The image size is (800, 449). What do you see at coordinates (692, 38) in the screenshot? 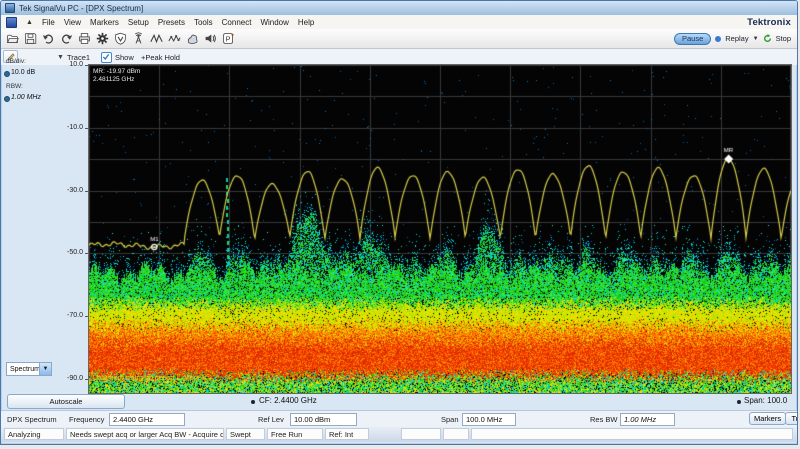
I see `pause-button: Pause` at bounding box center [692, 38].